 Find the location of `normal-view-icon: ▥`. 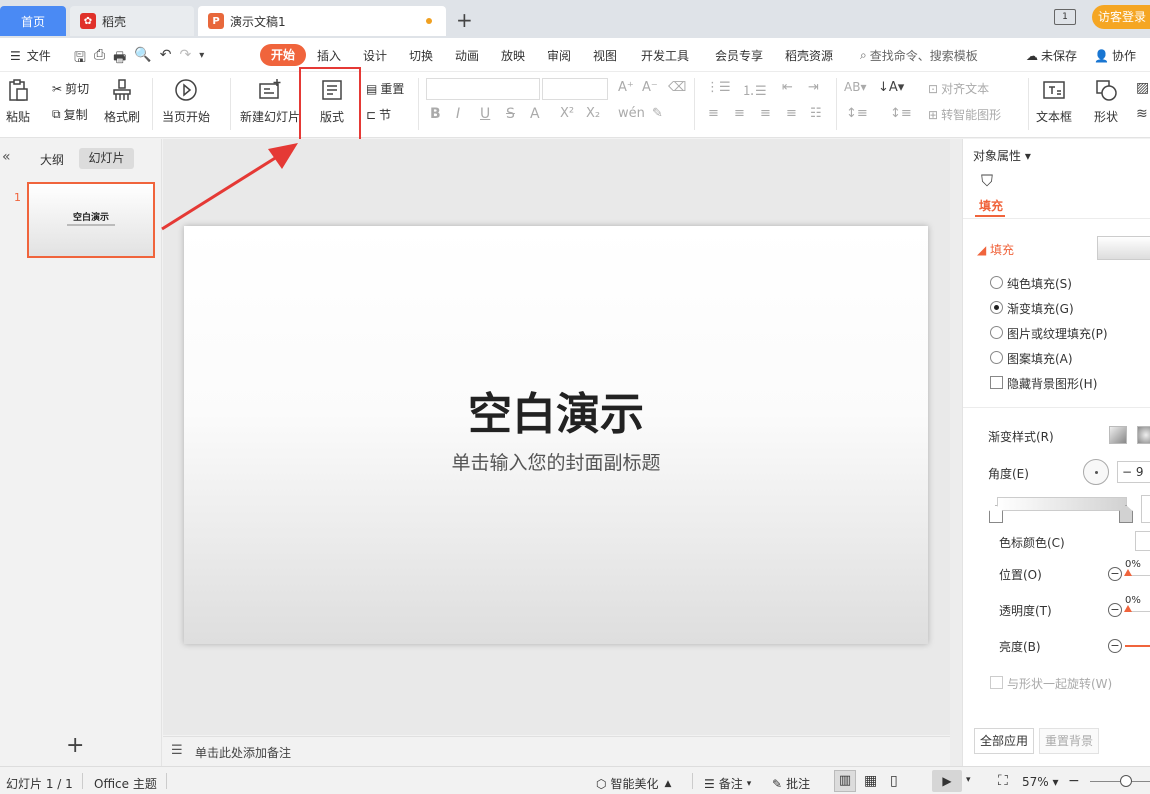

normal-view-icon: ▥ is located at coordinates (845, 781).